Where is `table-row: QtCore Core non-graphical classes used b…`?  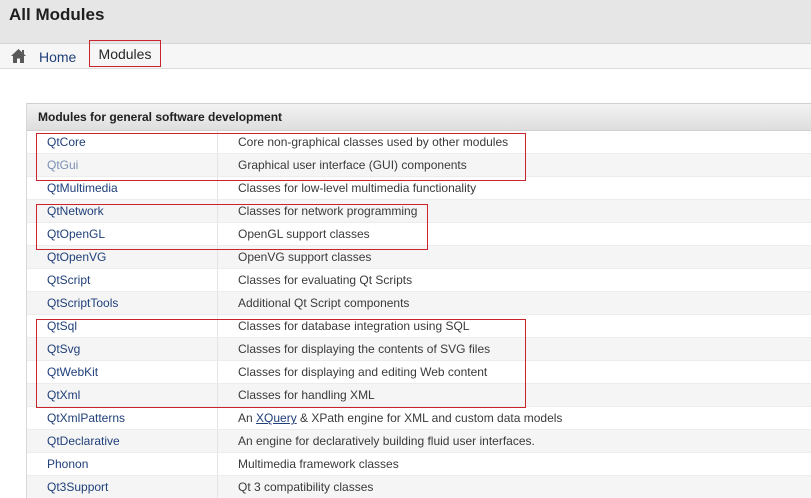 table-row: QtCore Core non-graphical classes used b… is located at coordinates (419, 142).